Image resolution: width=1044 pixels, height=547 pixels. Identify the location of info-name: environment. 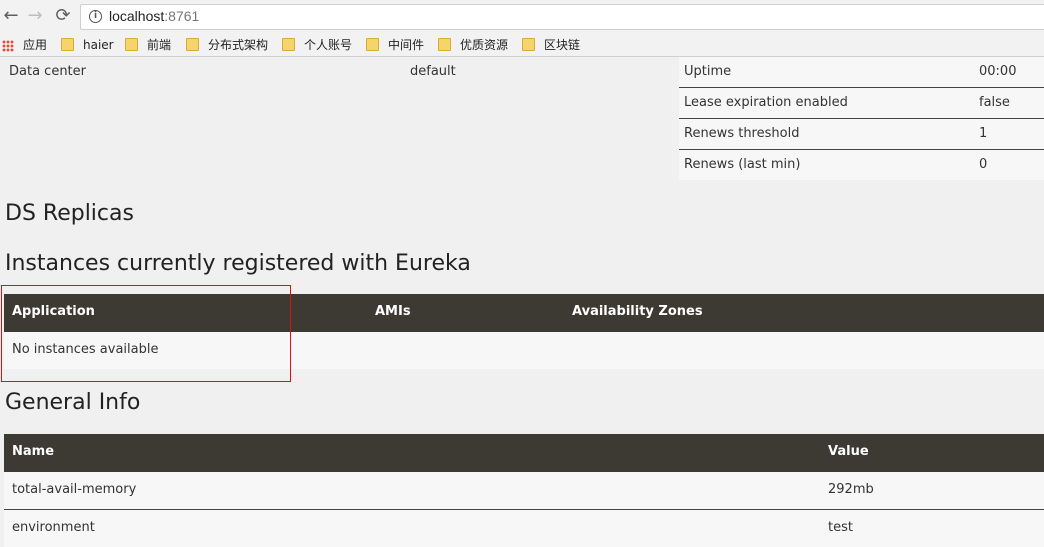
(53, 527).